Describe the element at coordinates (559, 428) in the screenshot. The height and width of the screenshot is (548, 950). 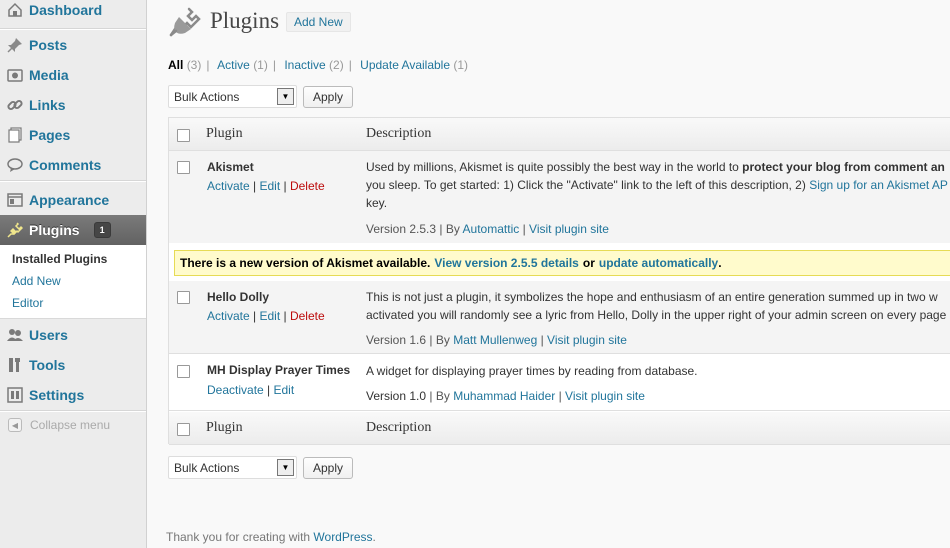
I see `table-footer: Plugin Description` at that location.